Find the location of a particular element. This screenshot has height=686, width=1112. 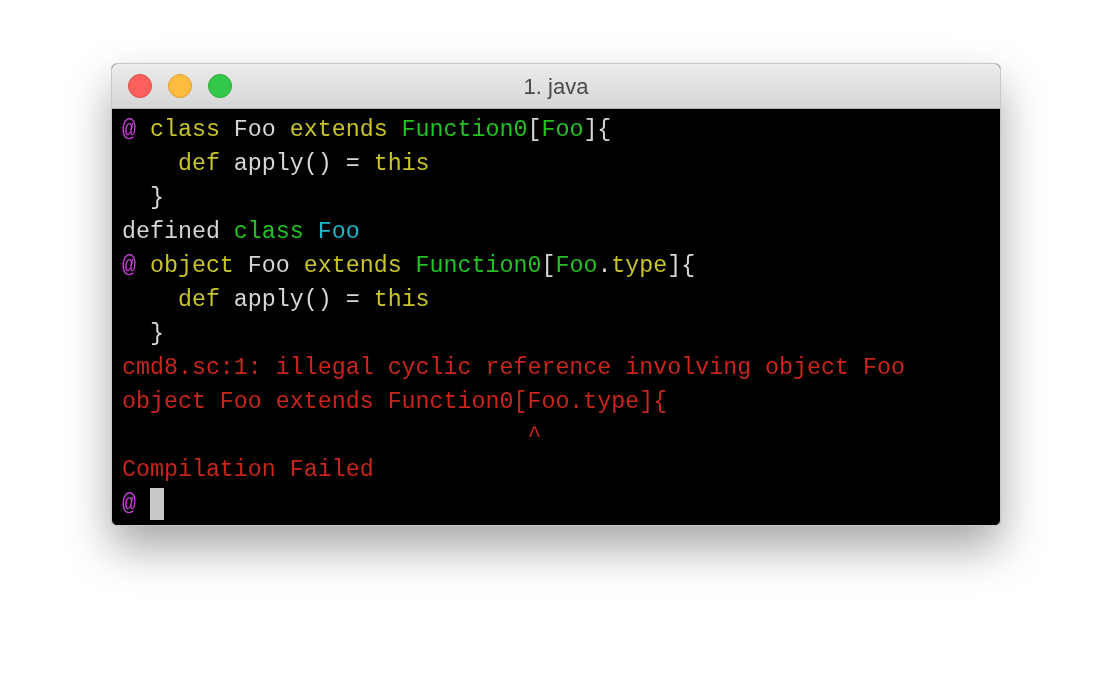

terminal-line: @ object Foo extends Function0[Foo.type]{ is located at coordinates (409, 266).